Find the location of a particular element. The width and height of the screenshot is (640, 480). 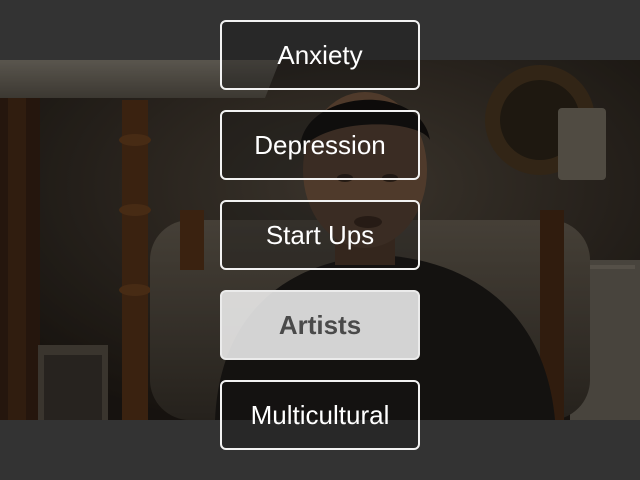

multicultural-button-label: Multicultural is located at coordinates (320, 414).